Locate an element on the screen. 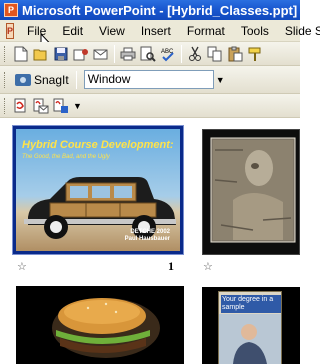 The height and width of the screenshot is (364, 320). convert-to-pdf-icon is located at coordinates (21, 106).